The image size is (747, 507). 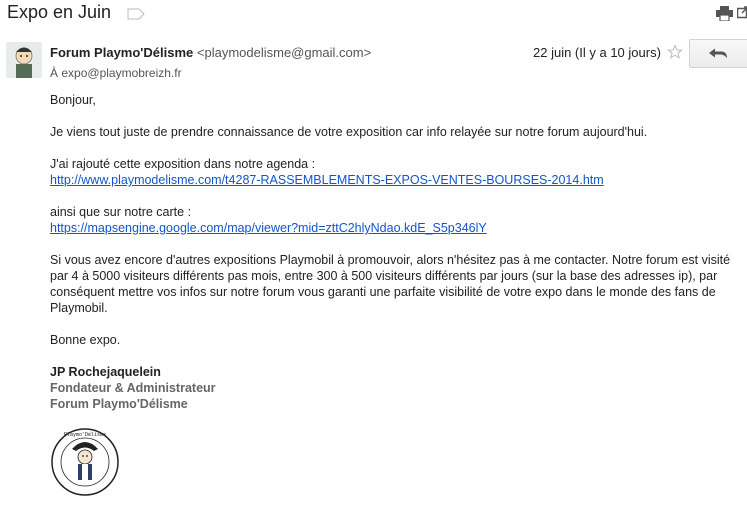 I want to click on greeting: Bonjour,, so click(x=73, y=100).